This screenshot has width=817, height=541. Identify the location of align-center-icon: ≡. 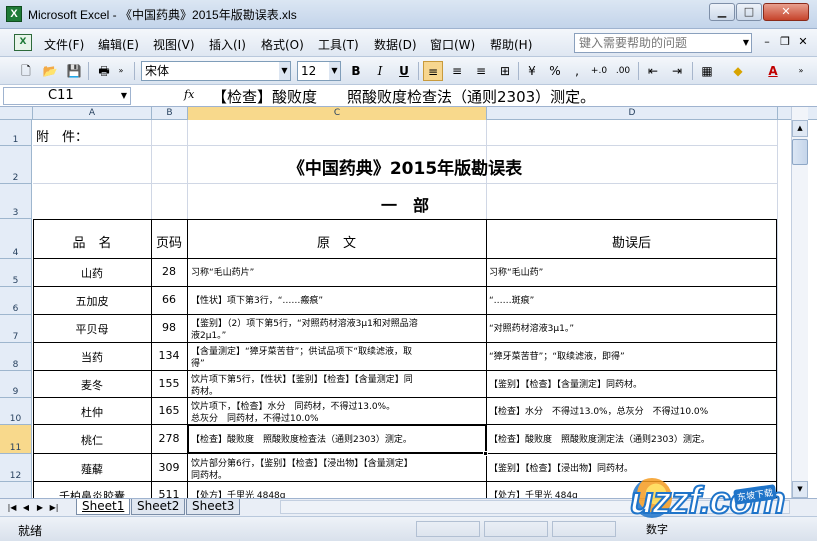
(457, 71).